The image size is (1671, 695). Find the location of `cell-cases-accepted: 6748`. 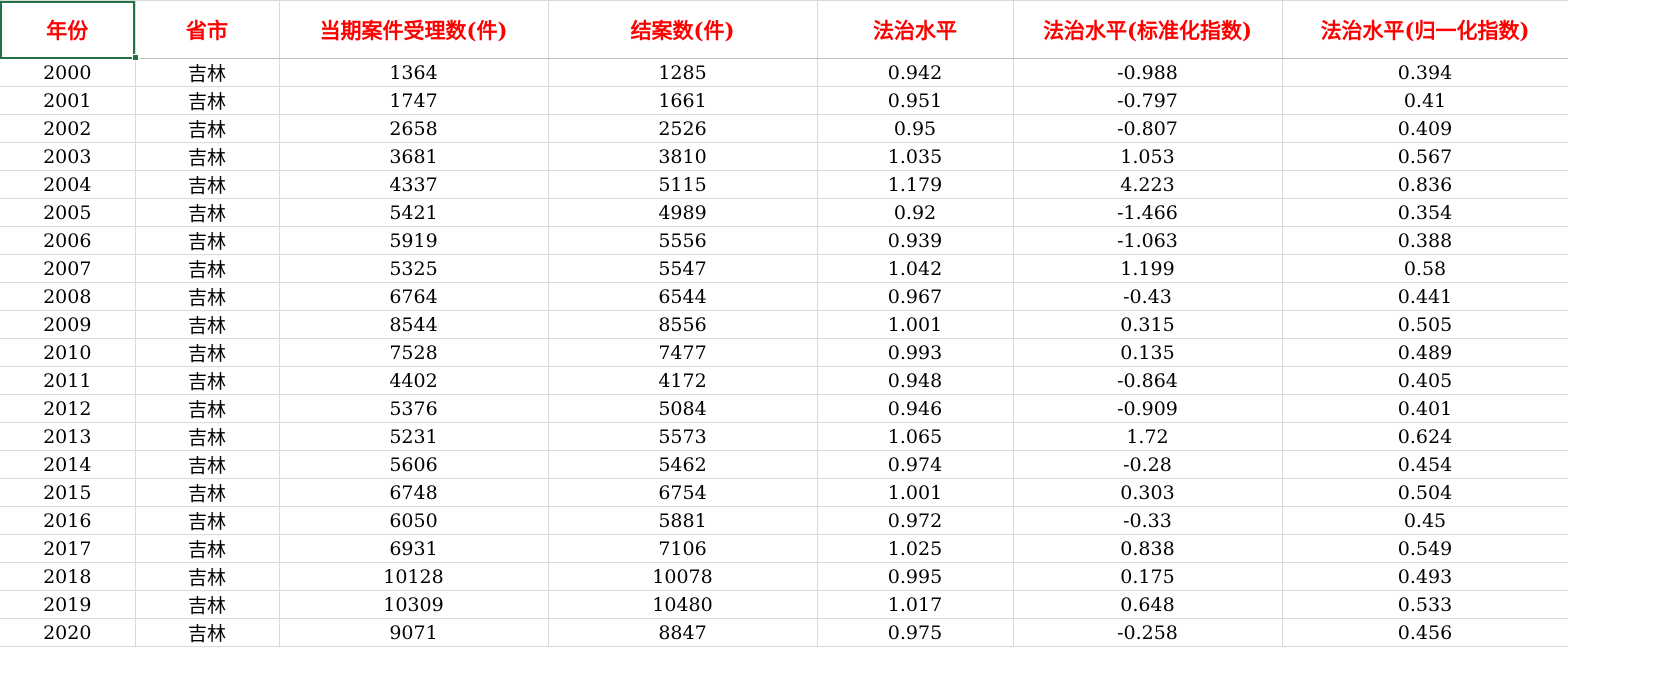

cell-cases-accepted: 6748 is located at coordinates (414, 492).